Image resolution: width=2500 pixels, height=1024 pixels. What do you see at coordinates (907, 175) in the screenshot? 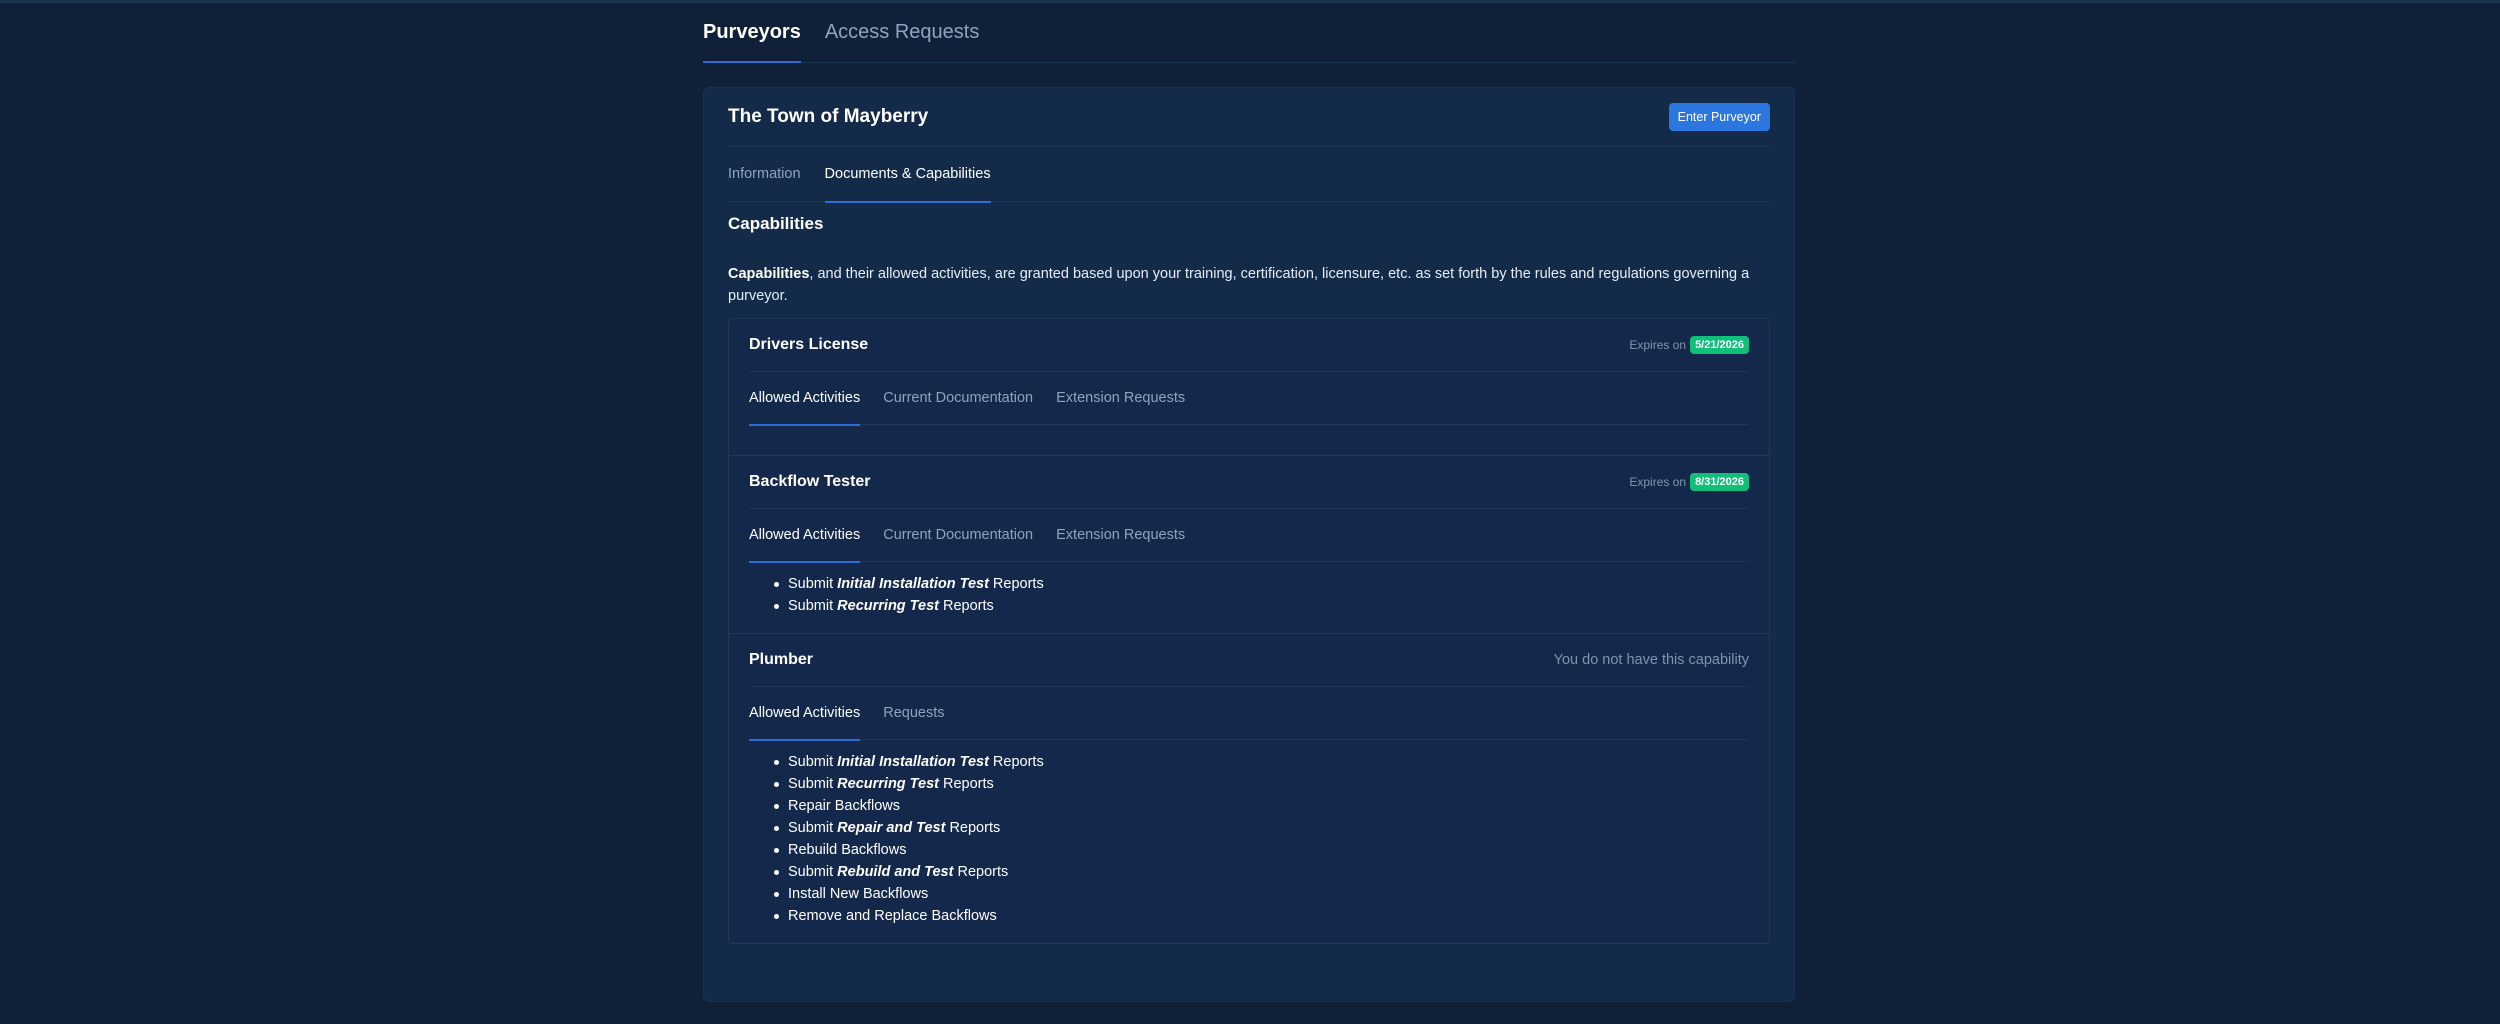
I see `tab-documents-capabilities: Documents & Capabilities` at bounding box center [907, 175].